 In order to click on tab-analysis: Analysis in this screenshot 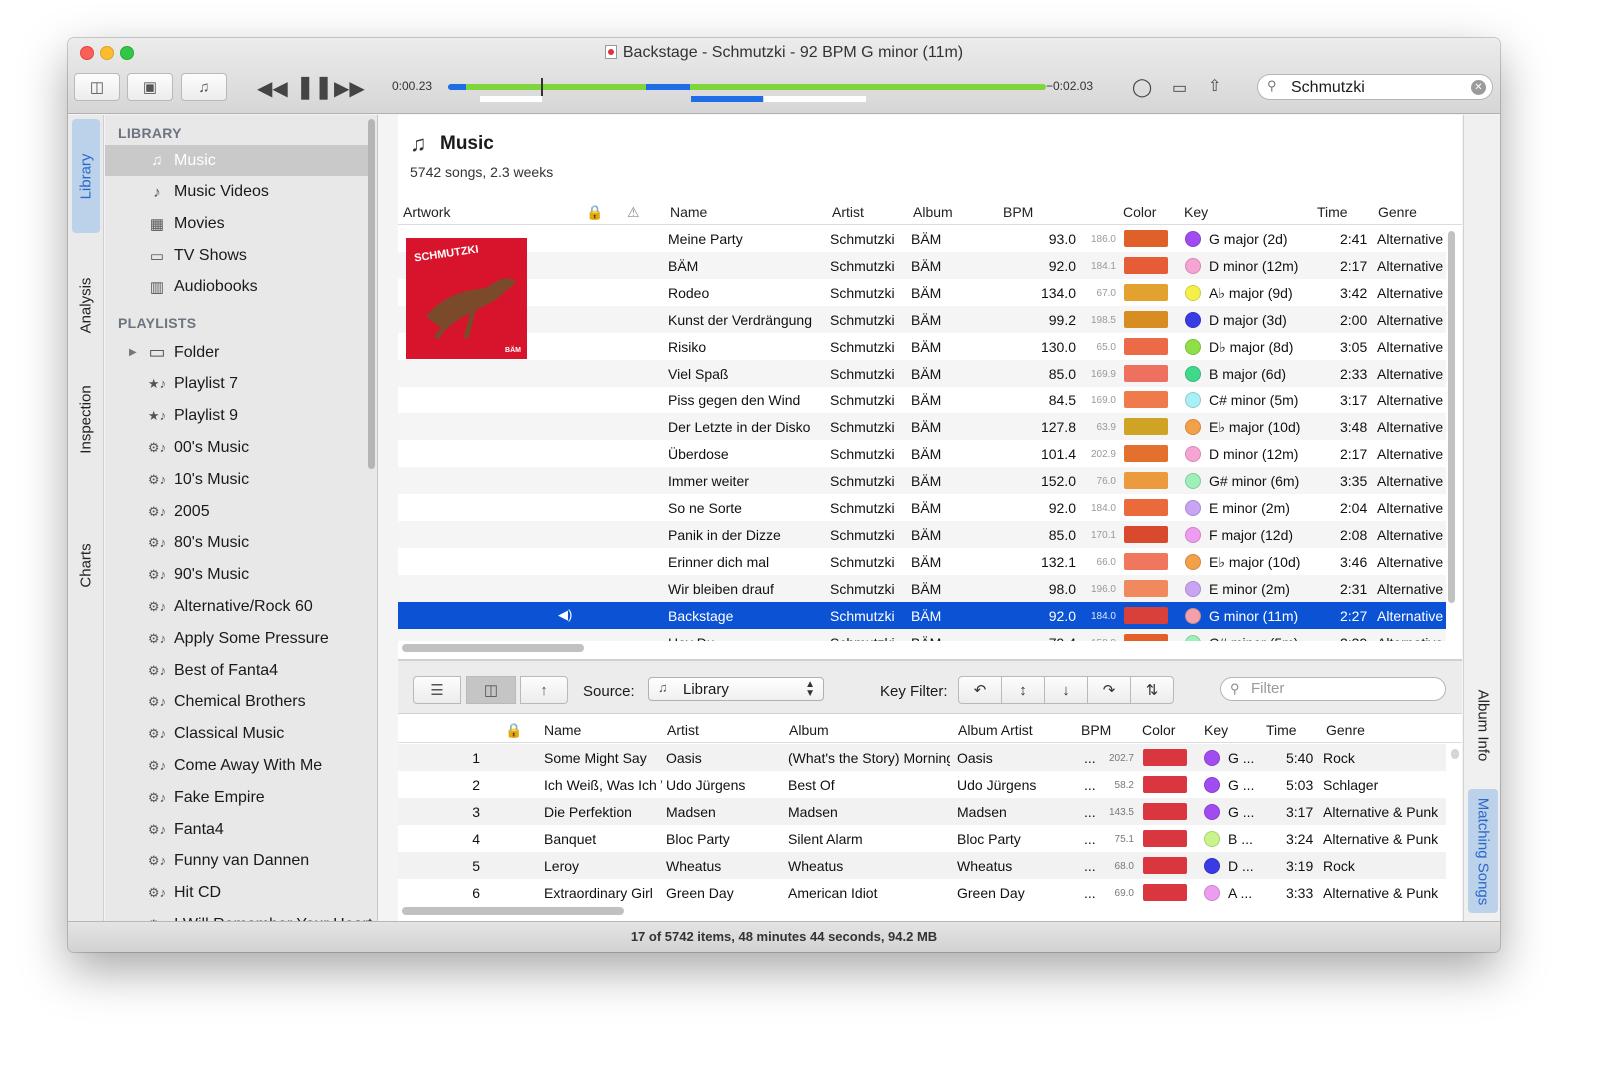, I will do `click(86, 305)`.